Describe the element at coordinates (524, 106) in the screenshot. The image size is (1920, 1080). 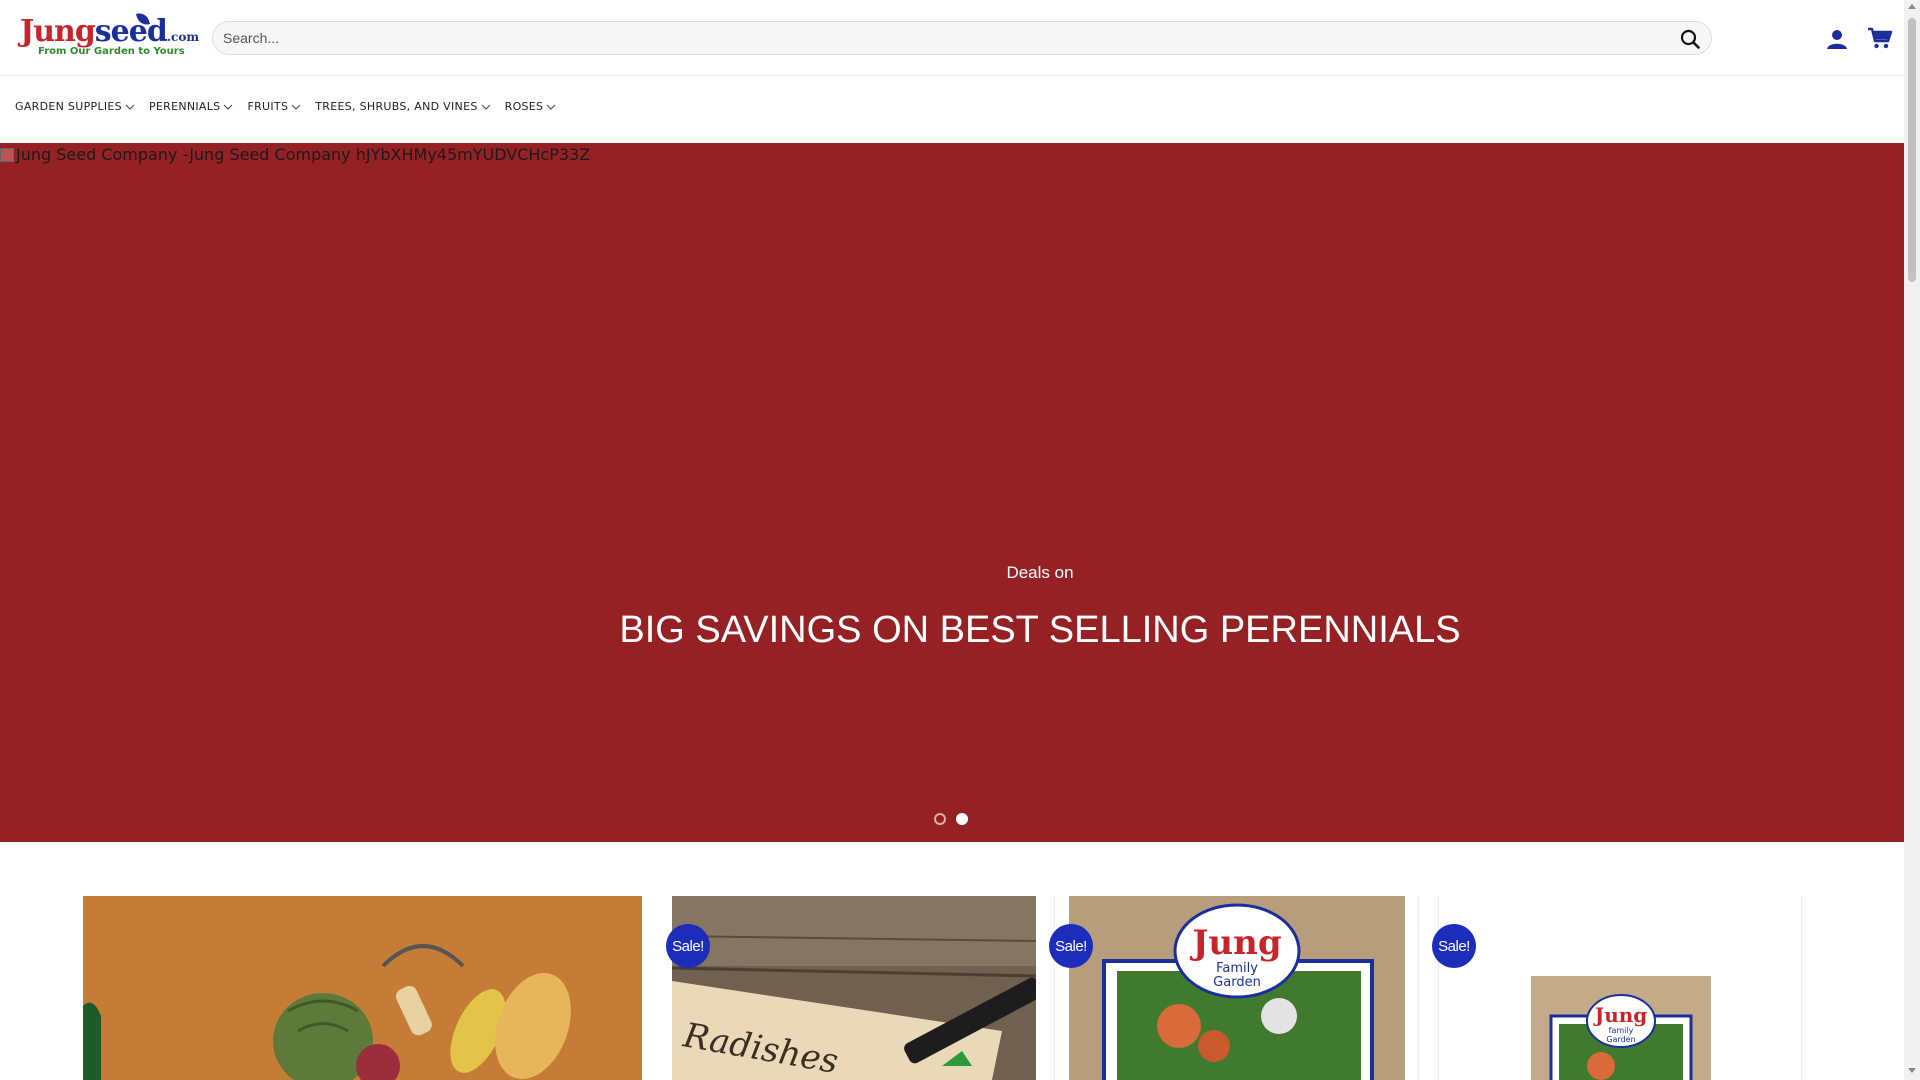
I see `nav-item-label: ROSES` at that location.